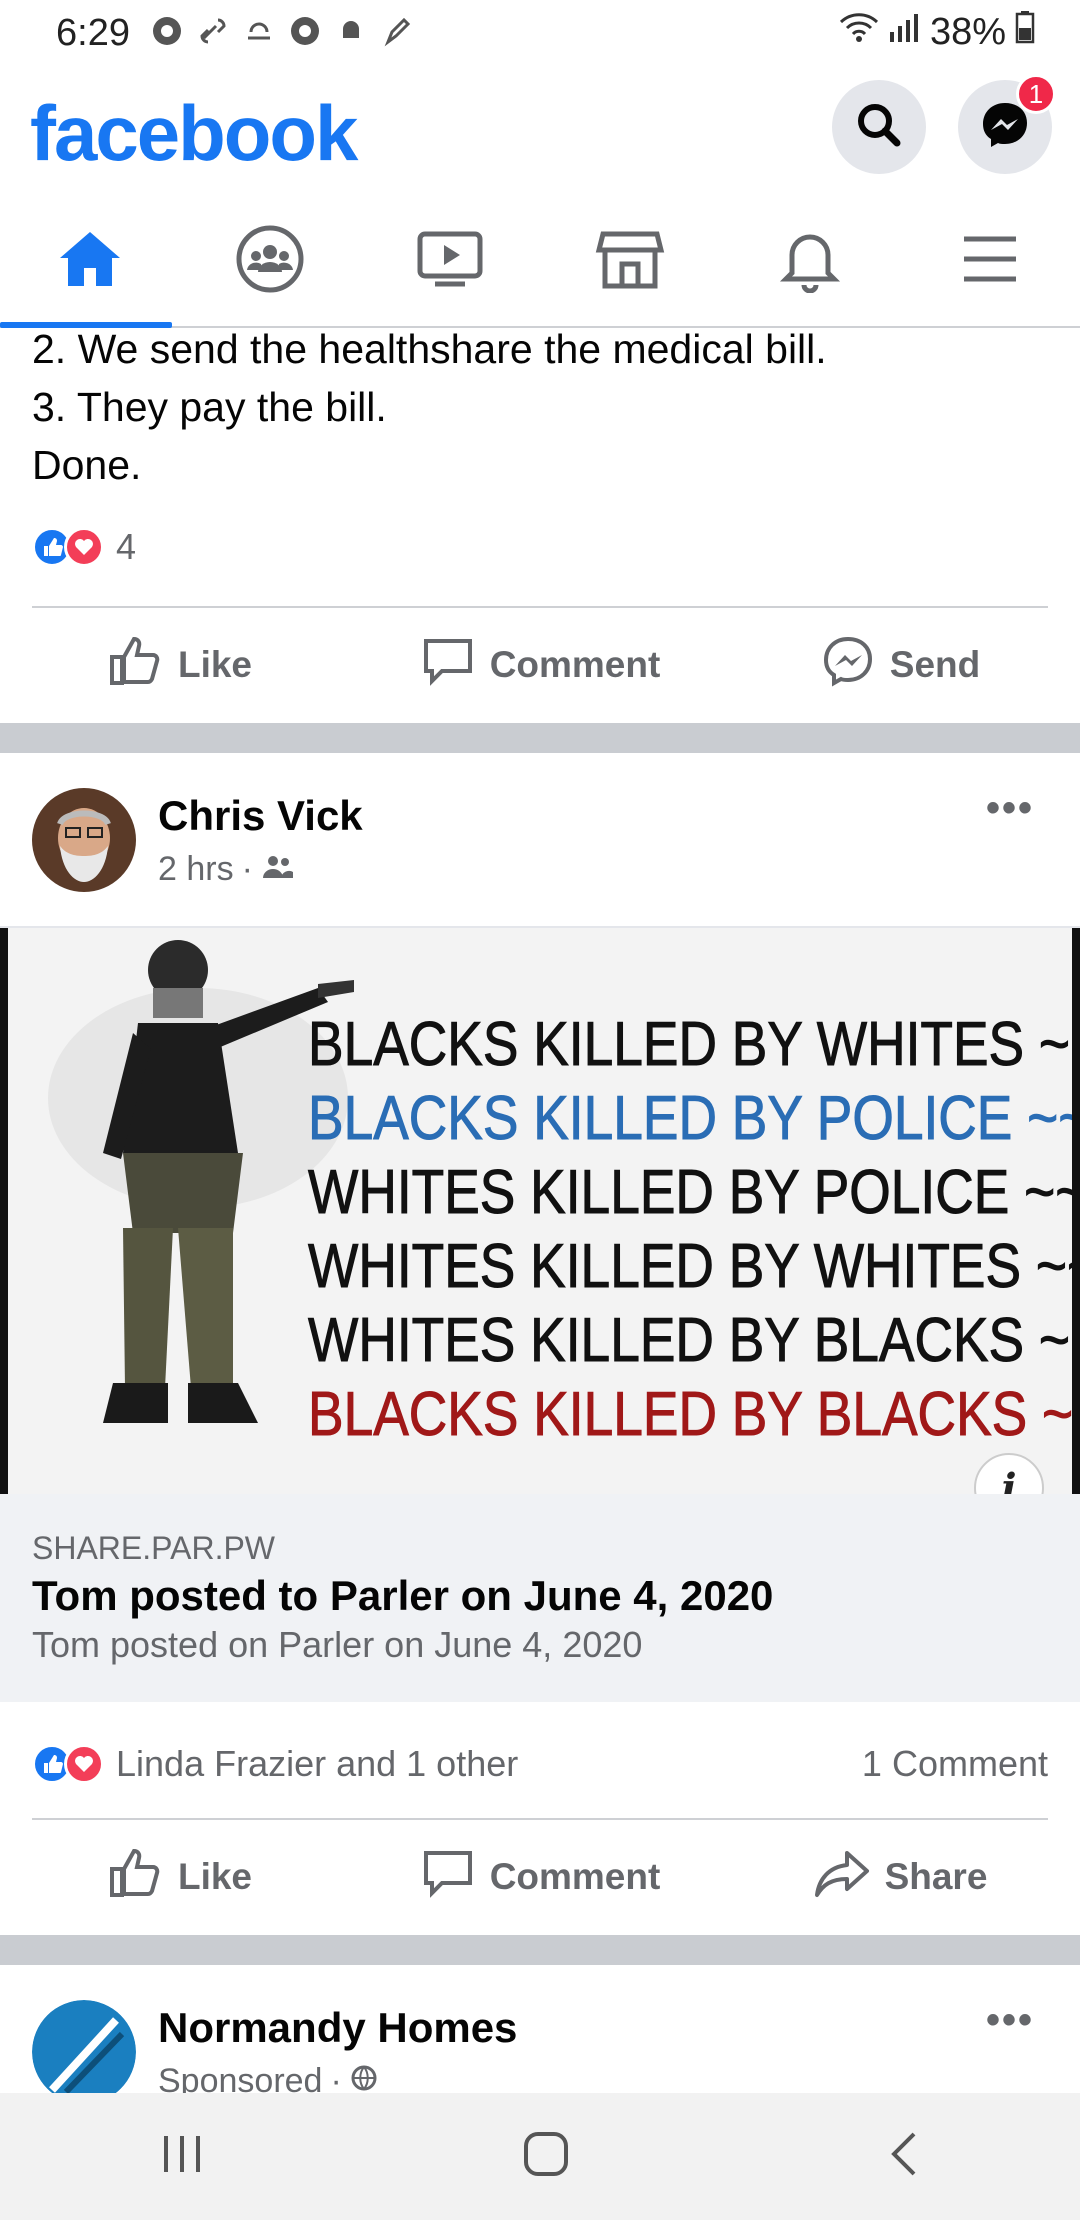 This screenshot has height=2220, width=1080. I want to click on reaction-names: Linda Frazier and 1 other, so click(317, 1763).